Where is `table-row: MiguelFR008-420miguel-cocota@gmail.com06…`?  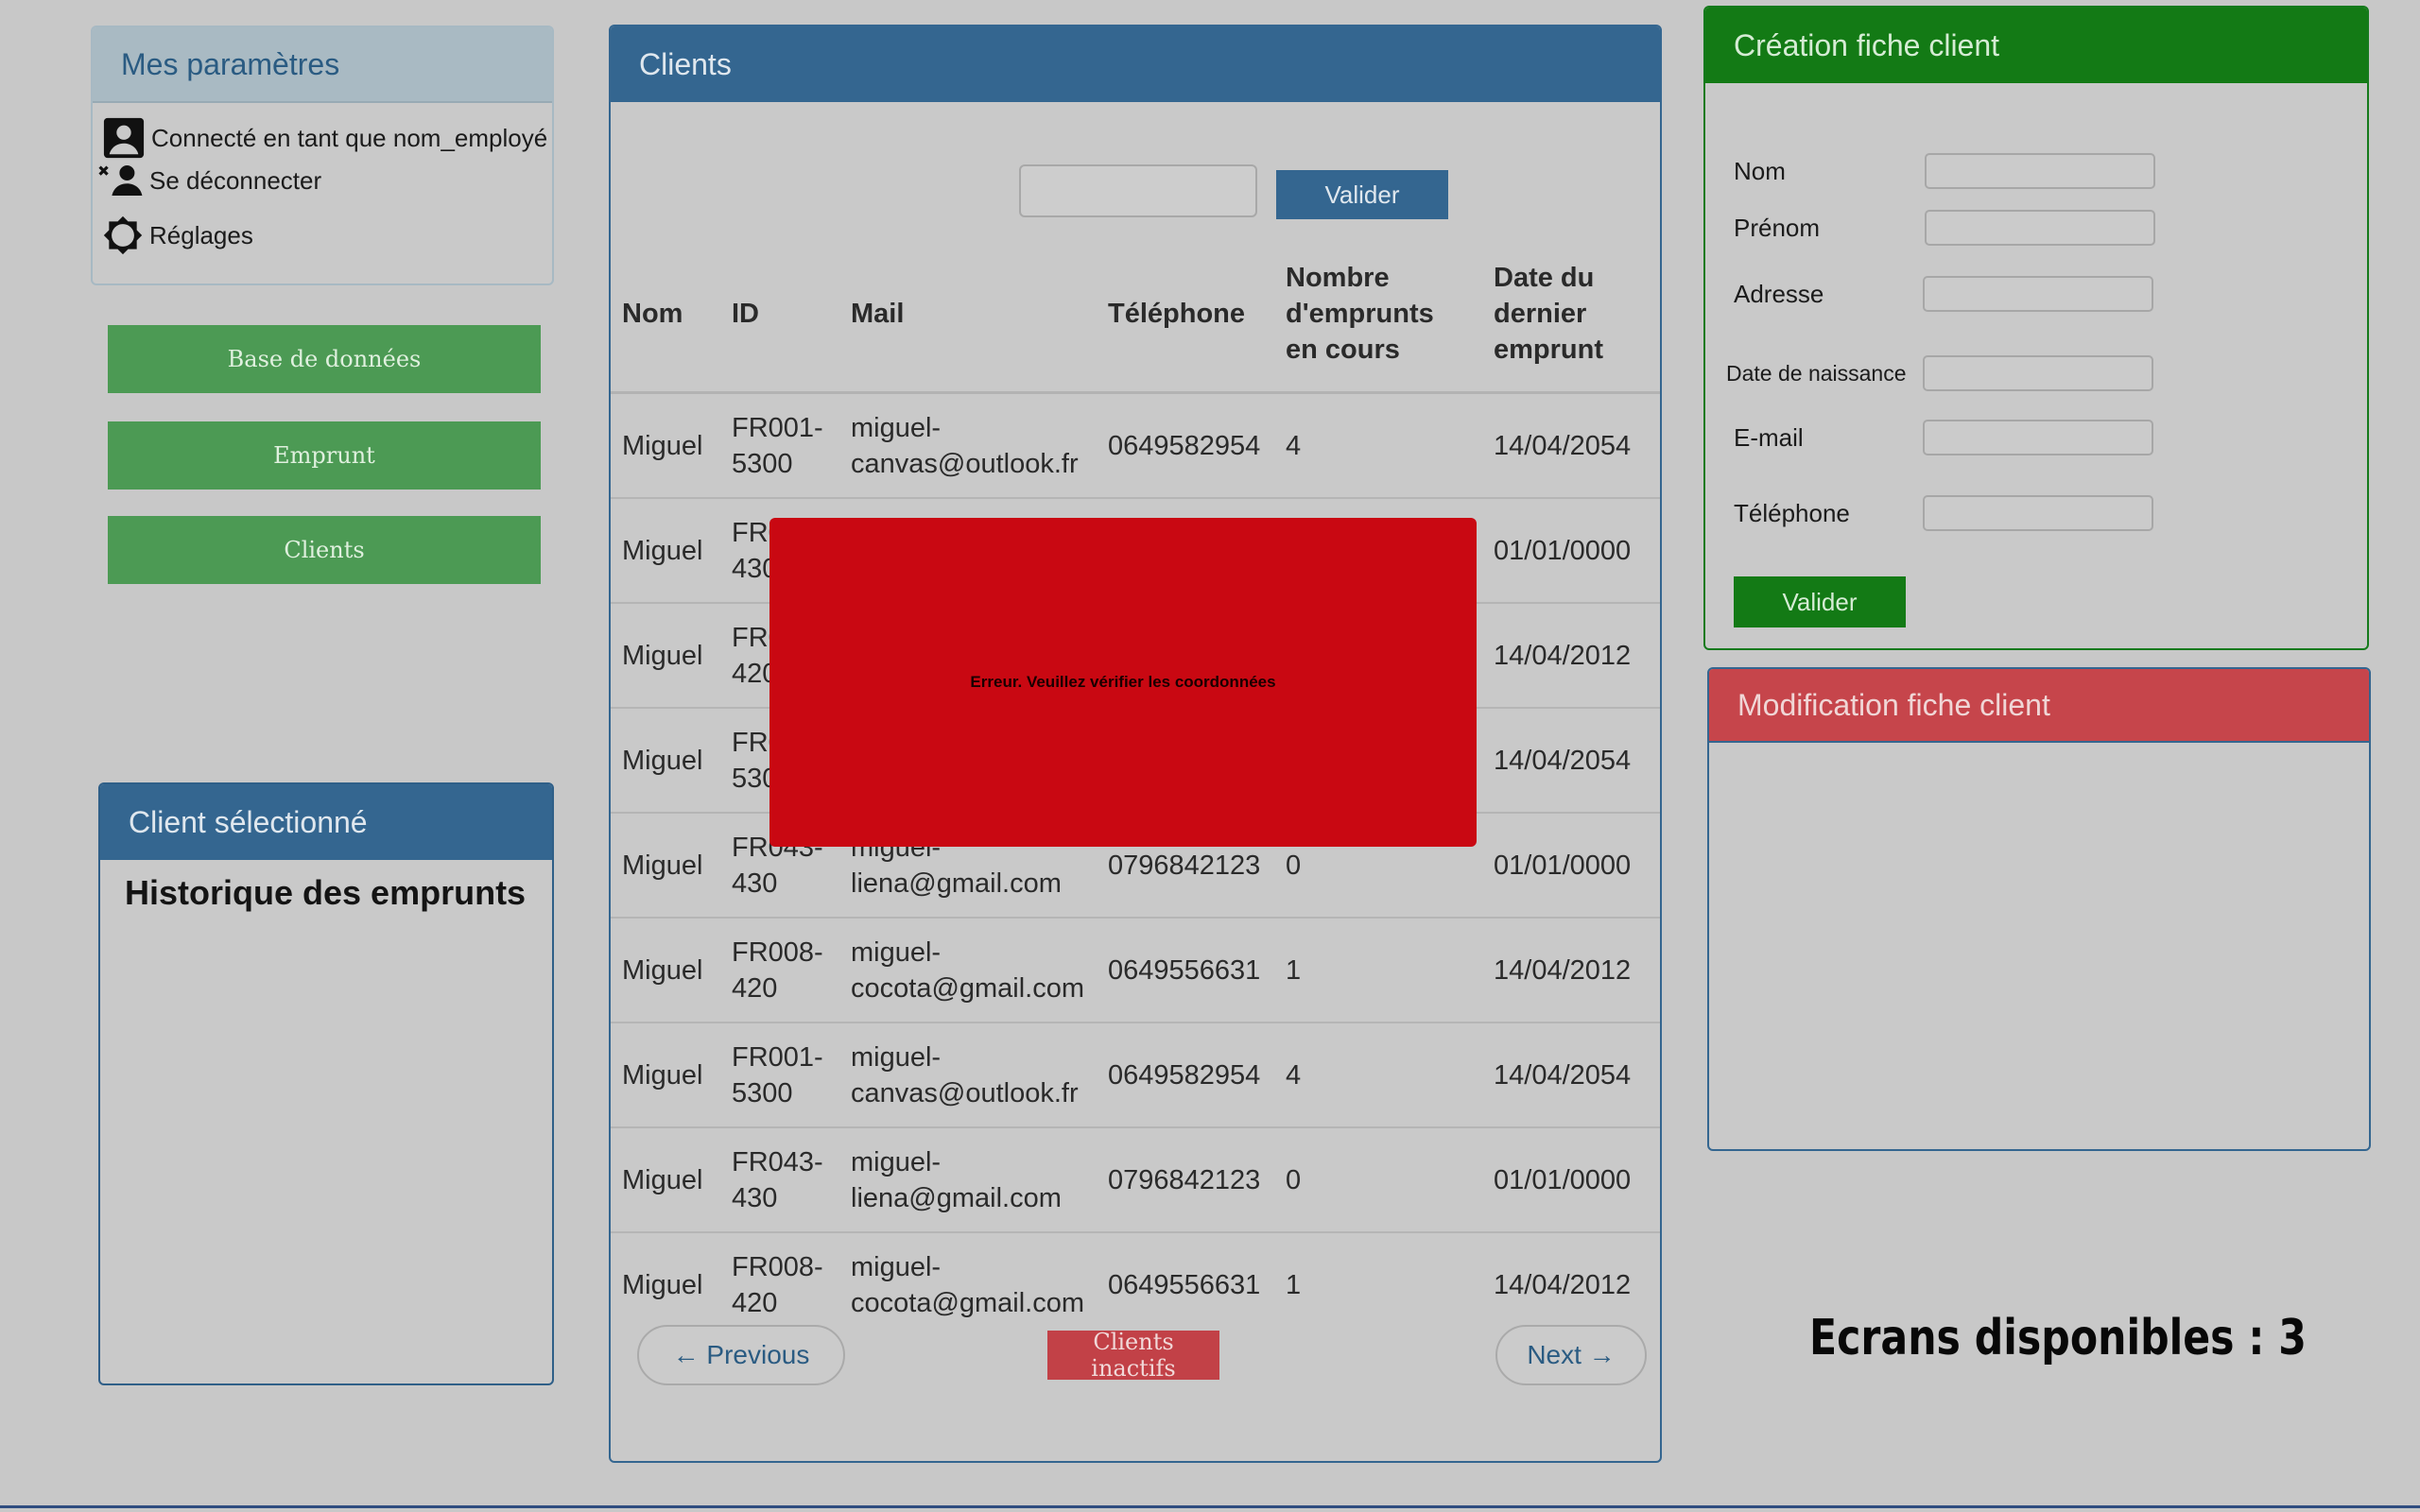
table-row: MiguelFR008-420miguel-cocota@gmail.com06… is located at coordinates (1135, 970).